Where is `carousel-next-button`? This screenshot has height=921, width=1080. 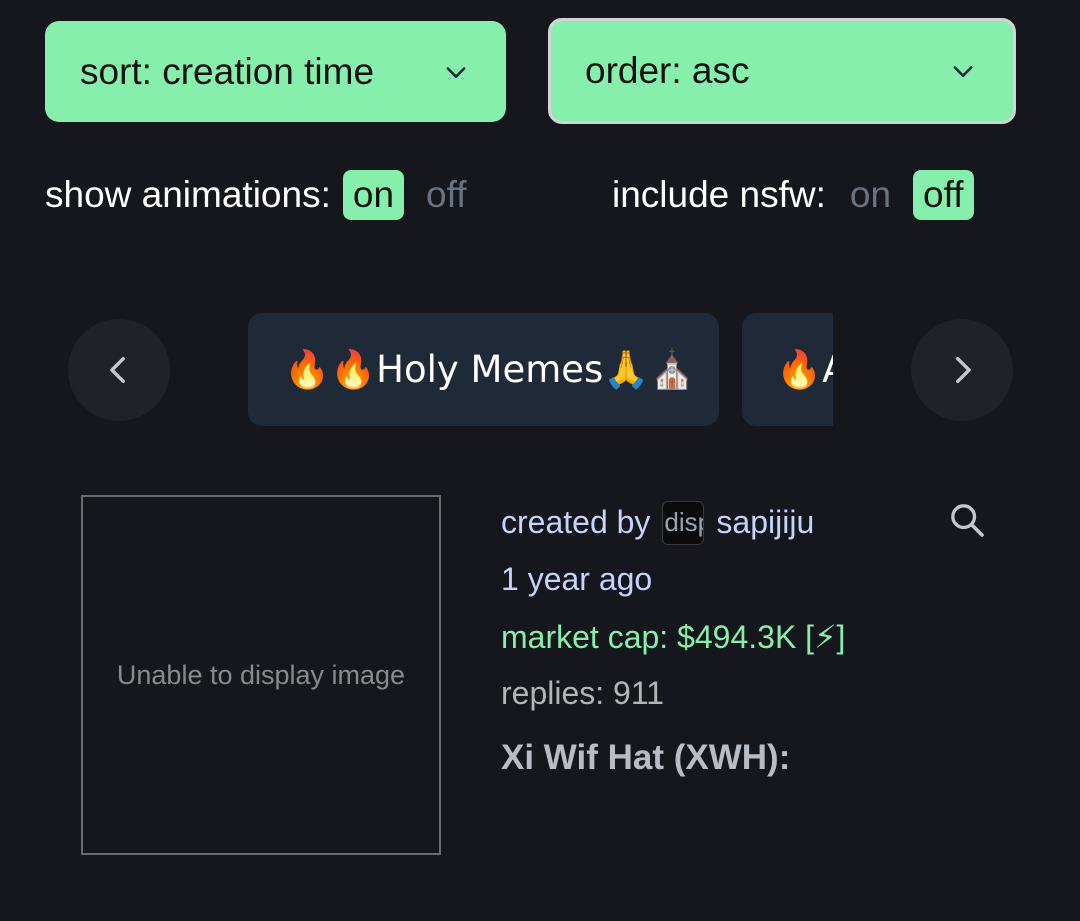 carousel-next-button is located at coordinates (962, 370).